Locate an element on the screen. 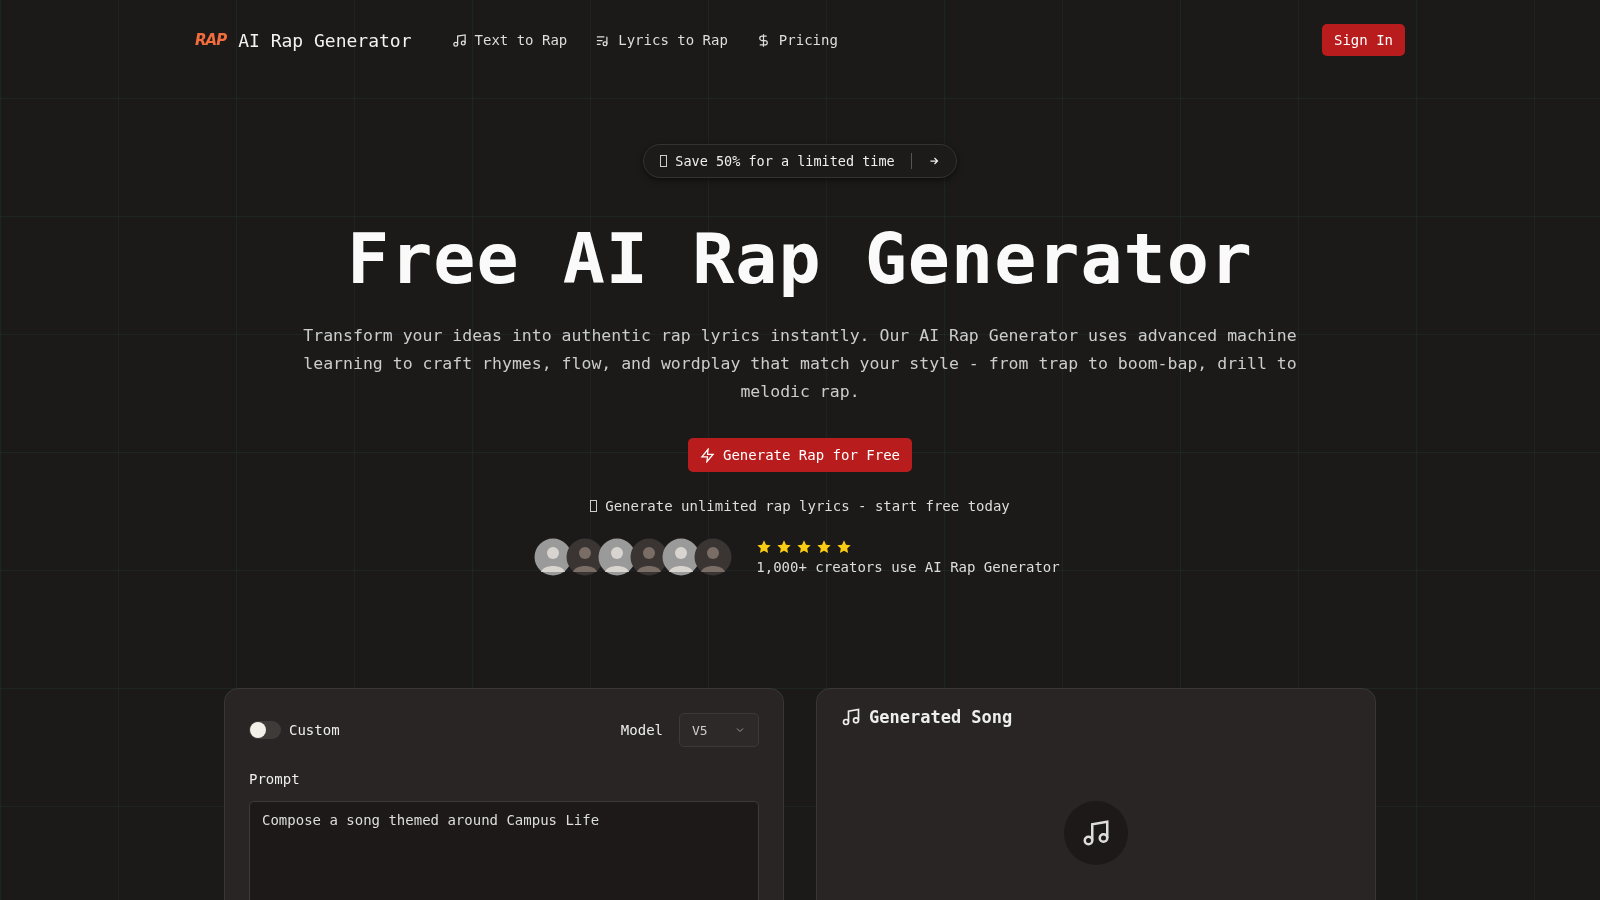 The image size is (1600, 900). avatar-icon is located at coordinates (713, 557).